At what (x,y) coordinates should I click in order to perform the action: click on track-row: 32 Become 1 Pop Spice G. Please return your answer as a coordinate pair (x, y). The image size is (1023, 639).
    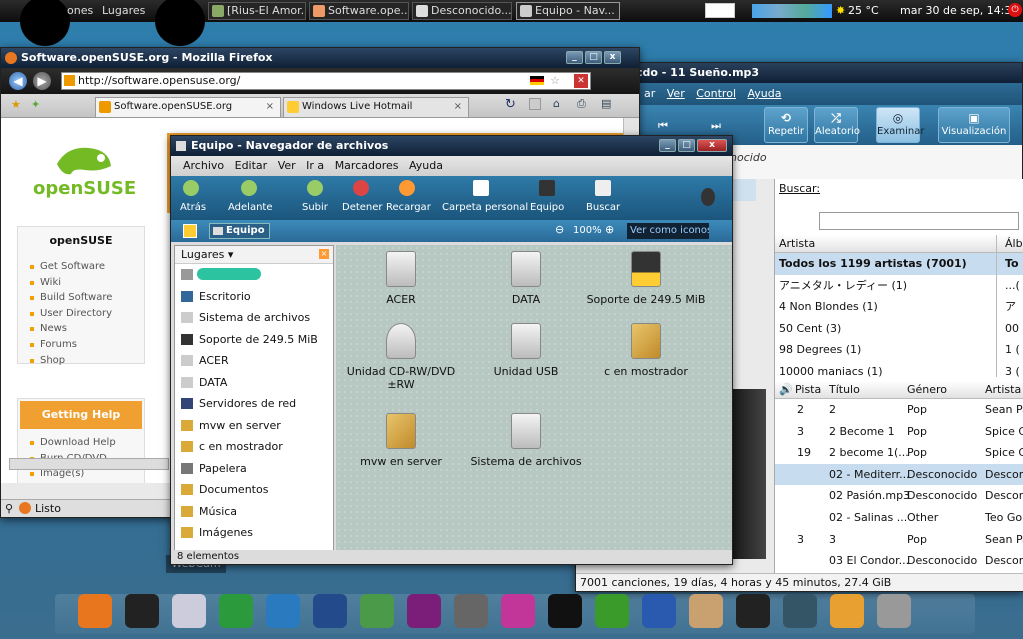
    Looking at the image, I should click on (899, 432).